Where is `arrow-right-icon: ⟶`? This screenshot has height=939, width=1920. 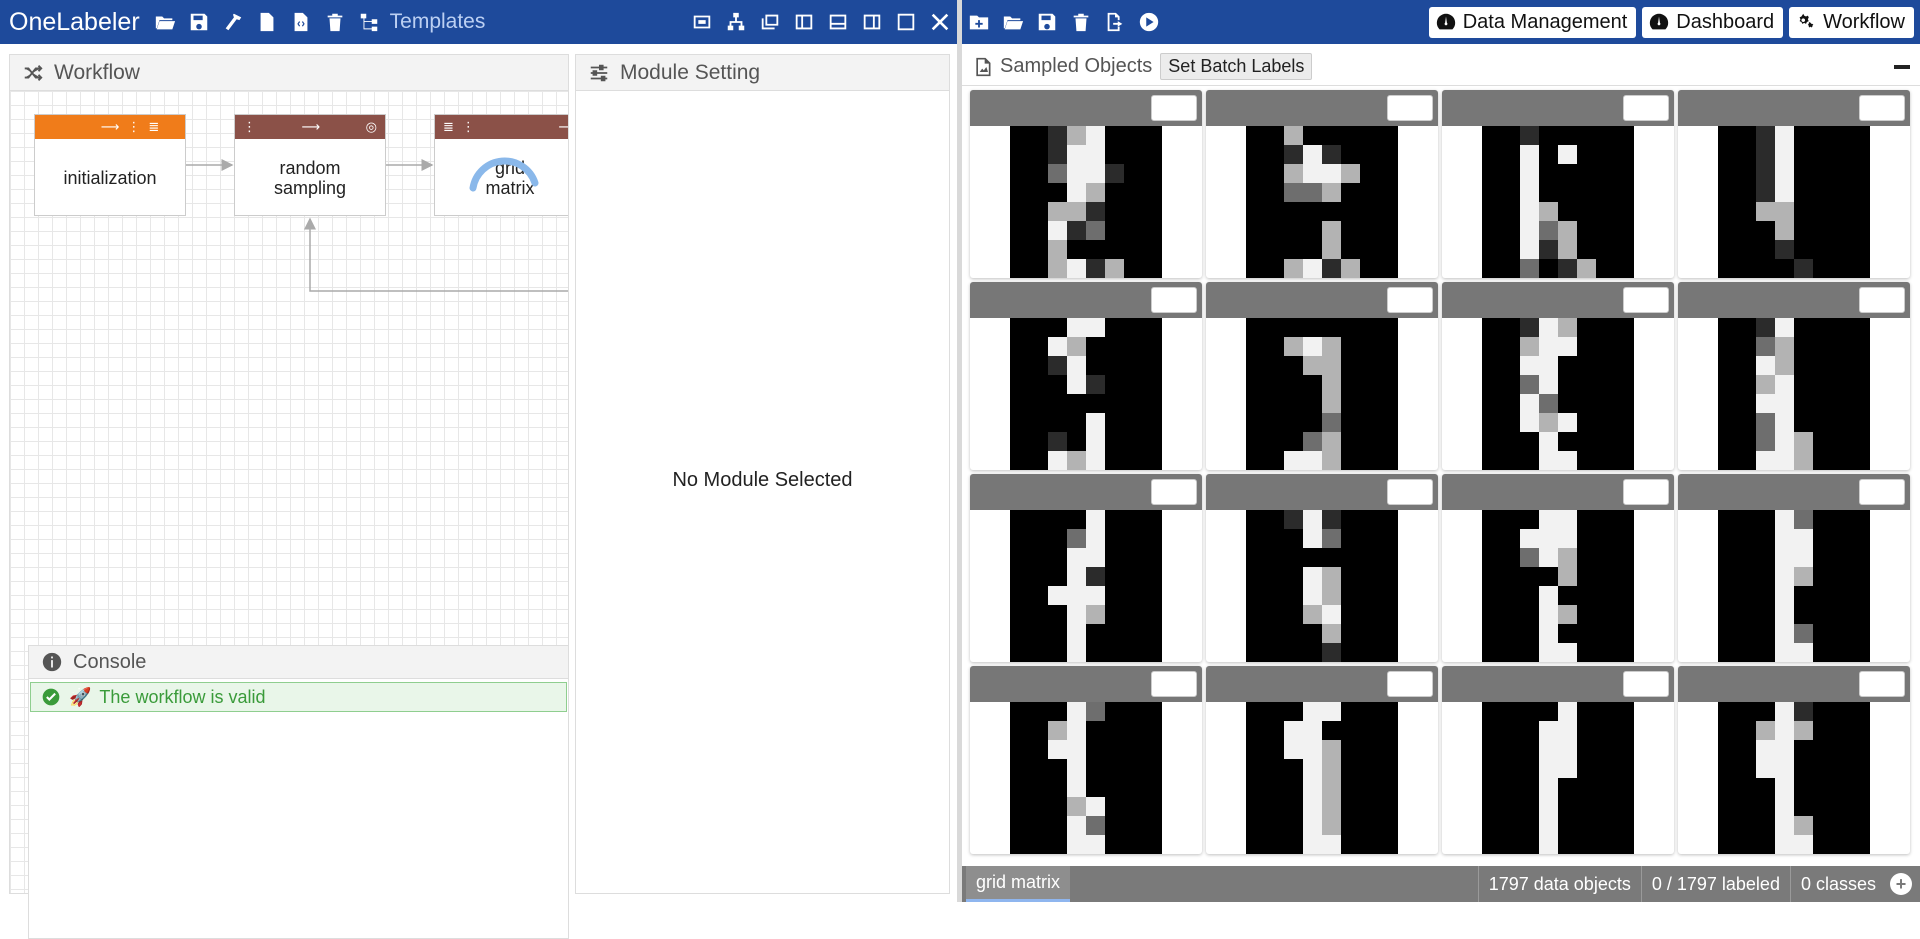 arrow-right-icon: ⟶ is located at coordinates (311, 127).